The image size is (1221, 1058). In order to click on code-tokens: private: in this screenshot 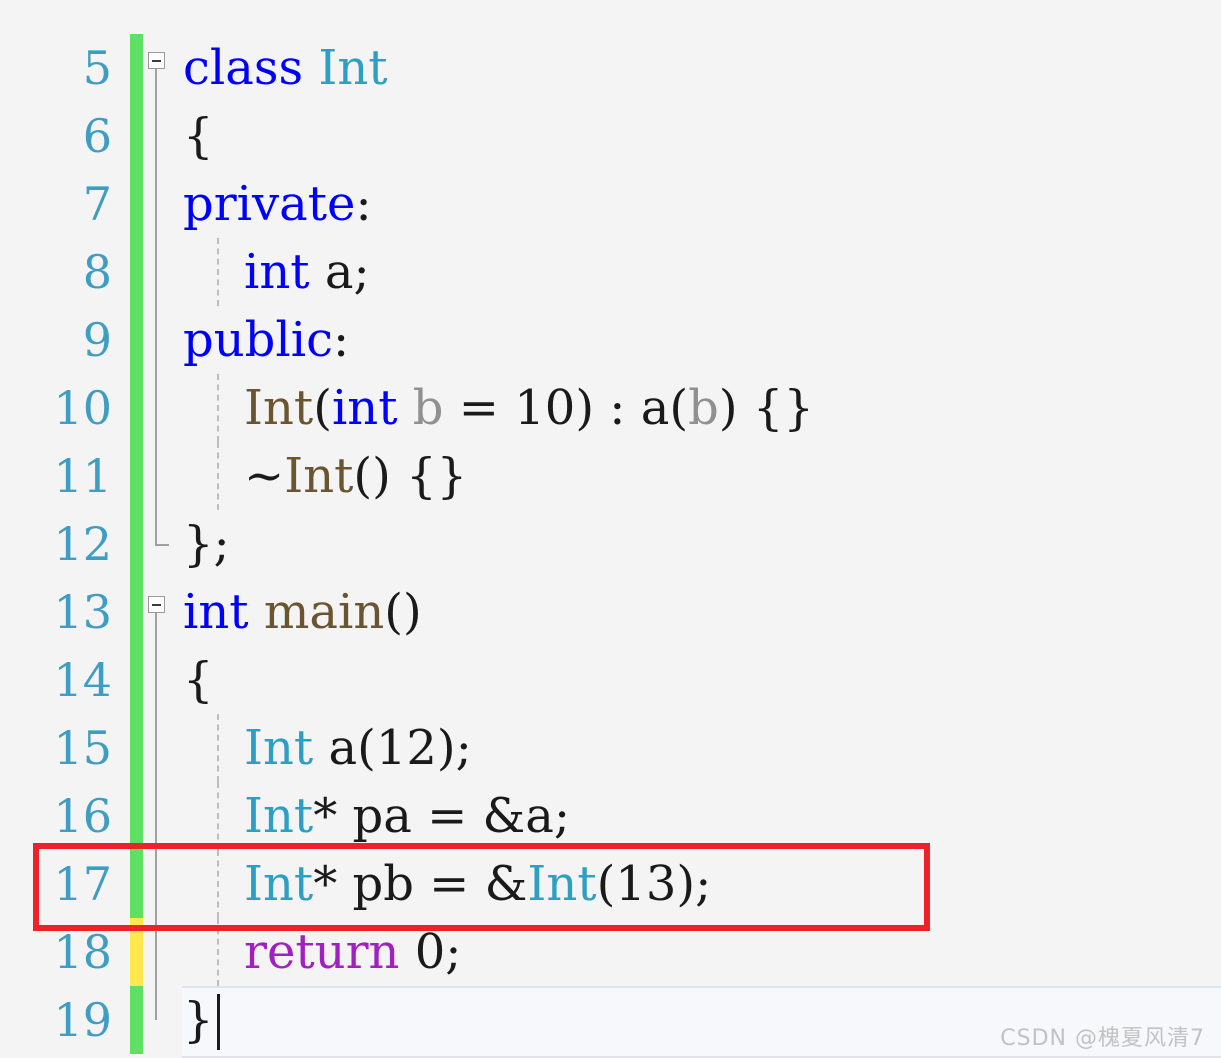, I will do `click(277, 204)`.